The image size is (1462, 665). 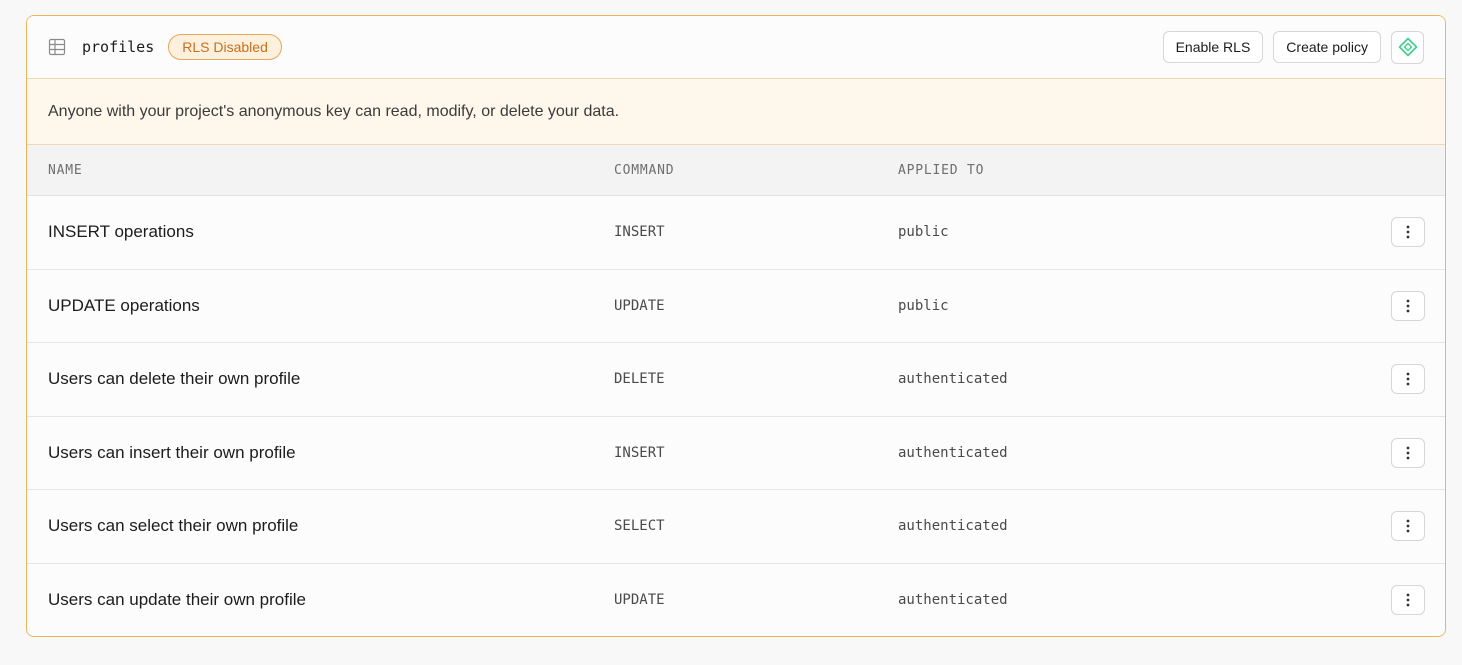 I want to click on policy-command: DELETE, so click(x=639, y=379).